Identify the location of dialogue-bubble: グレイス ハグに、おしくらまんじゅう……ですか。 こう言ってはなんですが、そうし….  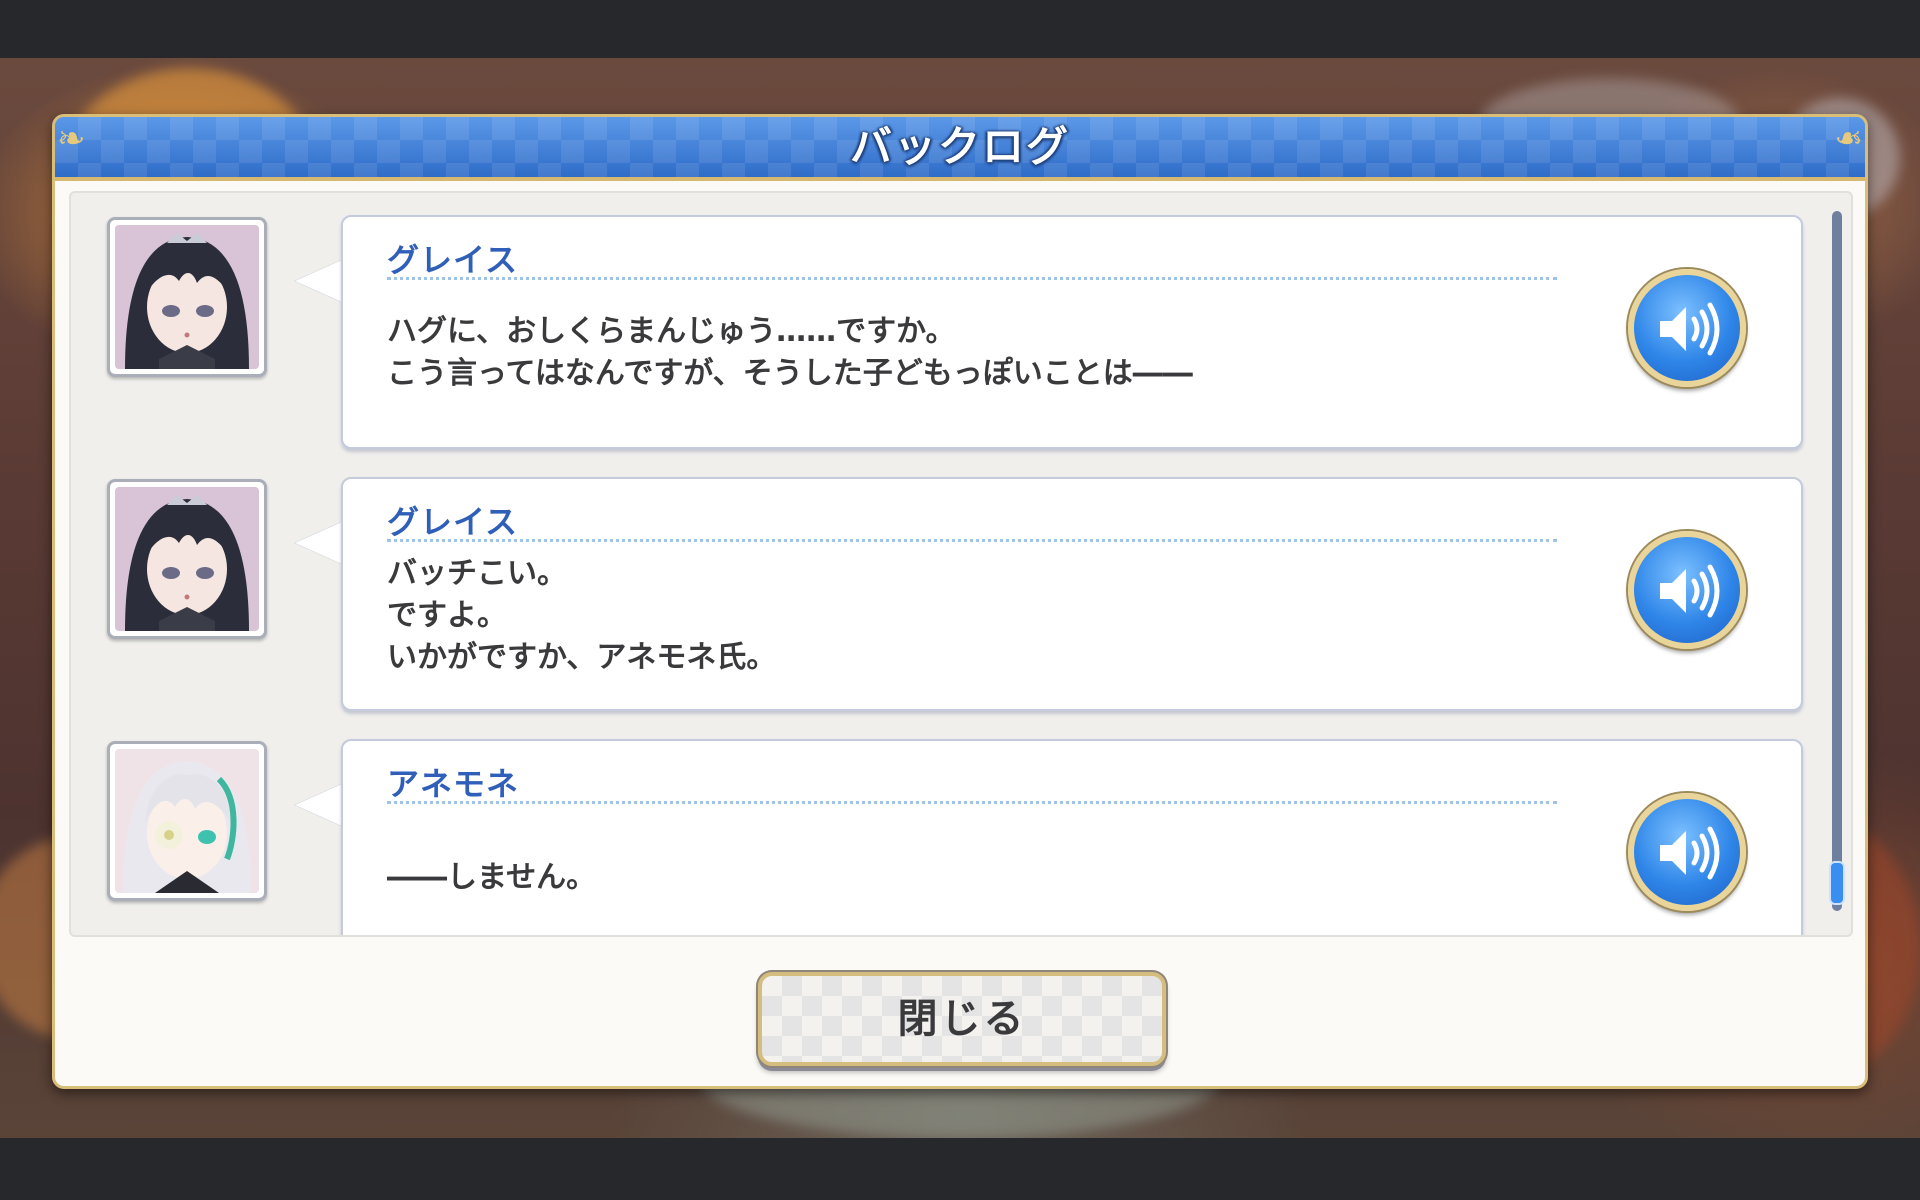
(1072, 332).